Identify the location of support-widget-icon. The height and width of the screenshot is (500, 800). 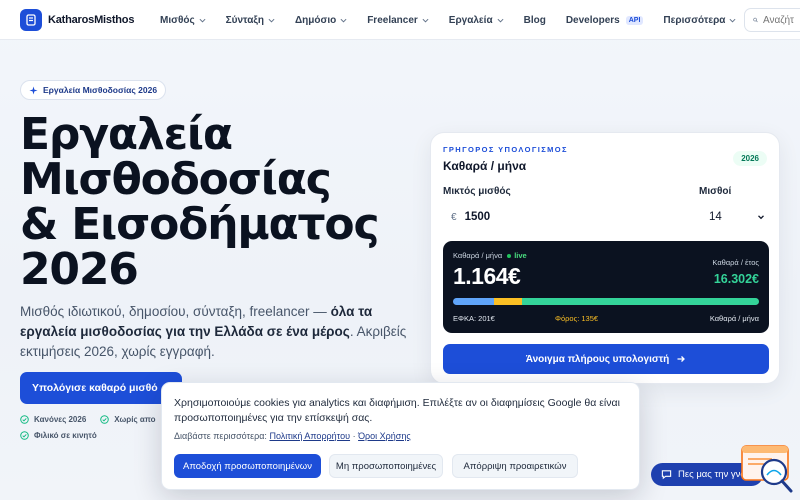
(768, 470).